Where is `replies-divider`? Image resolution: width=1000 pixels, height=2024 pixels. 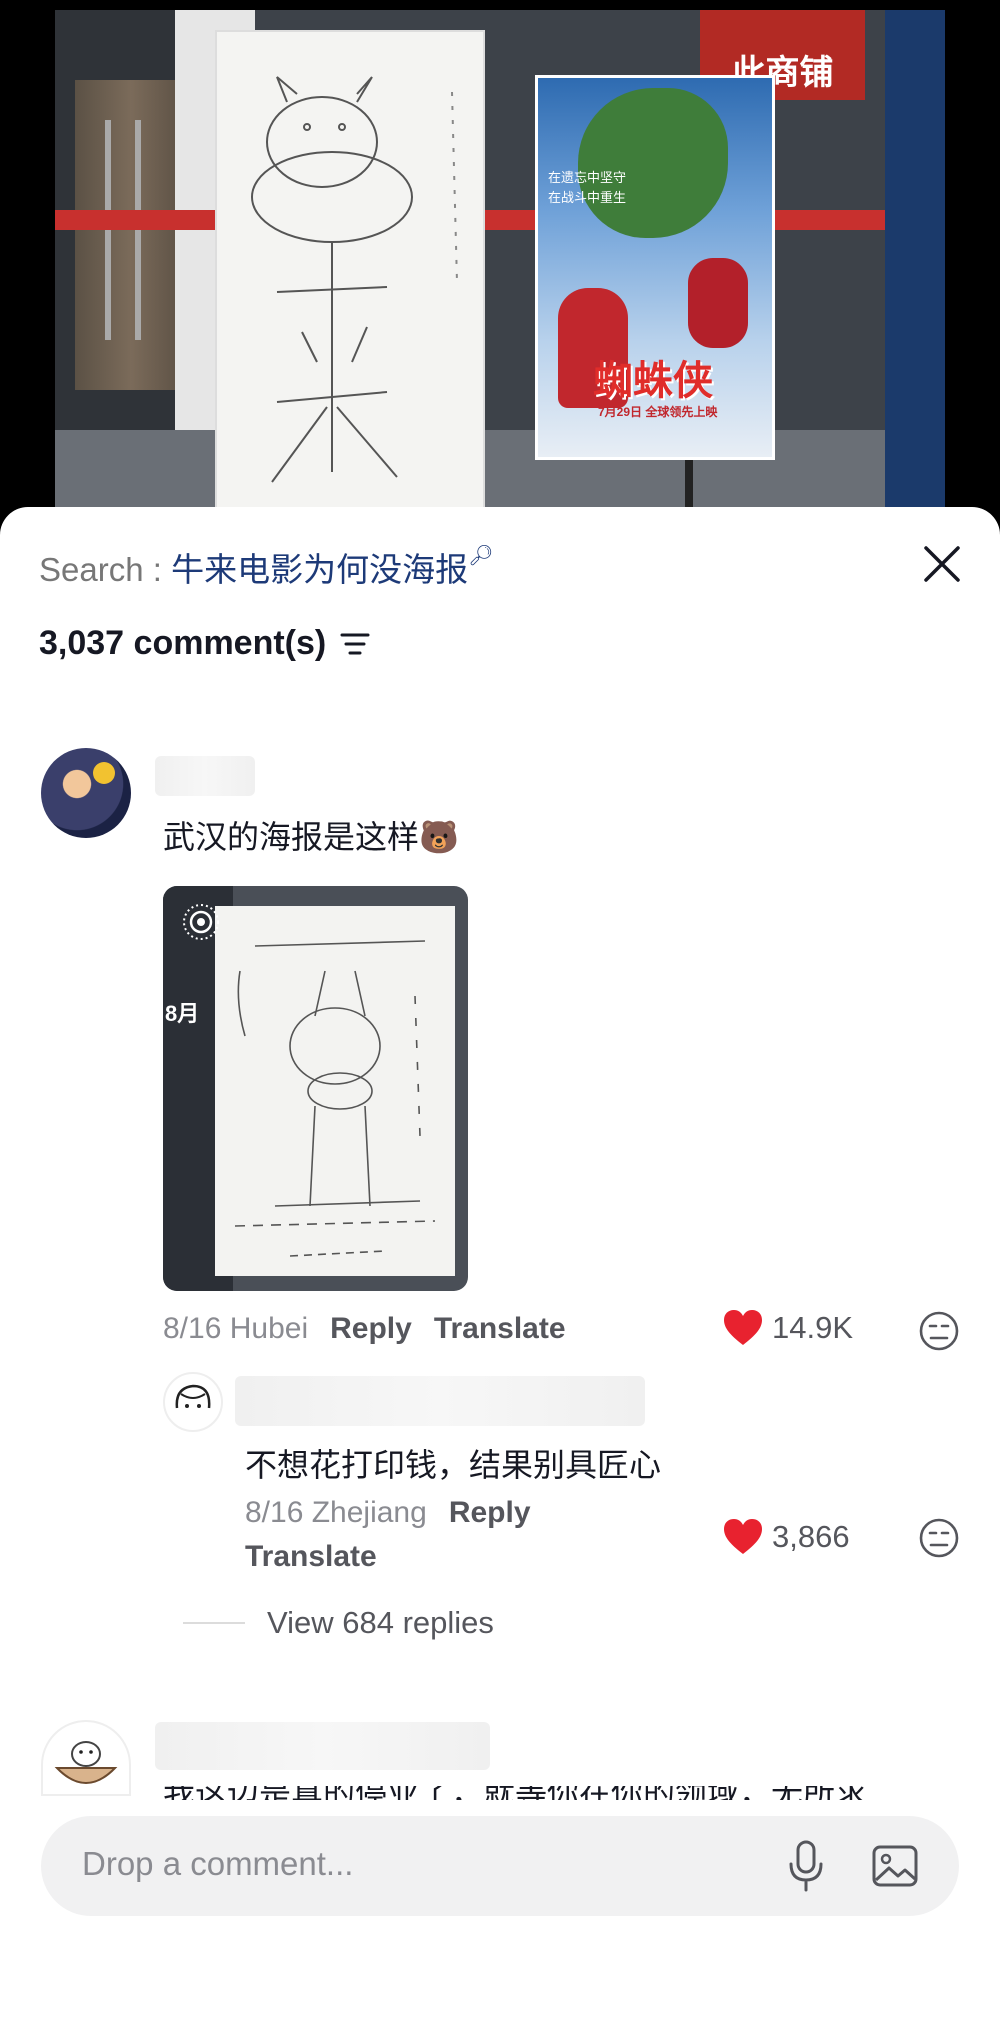
replies-divider is located at coordinates (214, 1623).